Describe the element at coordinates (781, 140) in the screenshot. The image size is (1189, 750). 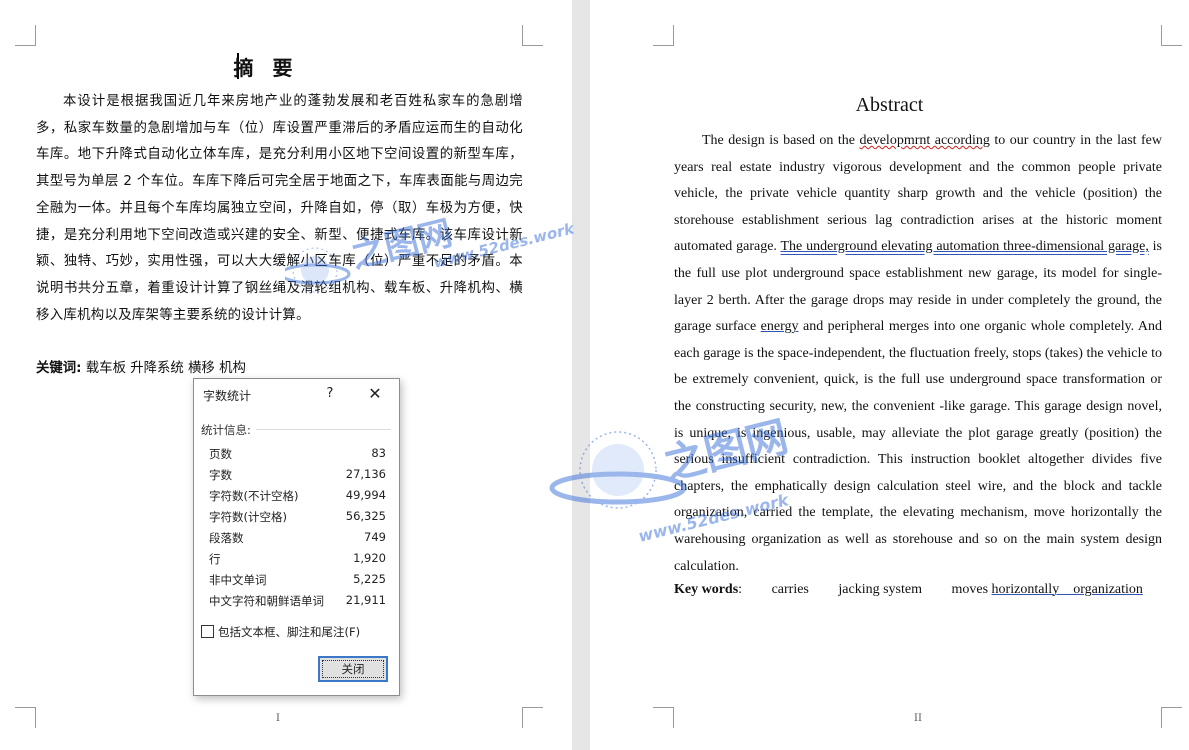
I see `abstract-text: The design is based on the` at that location.